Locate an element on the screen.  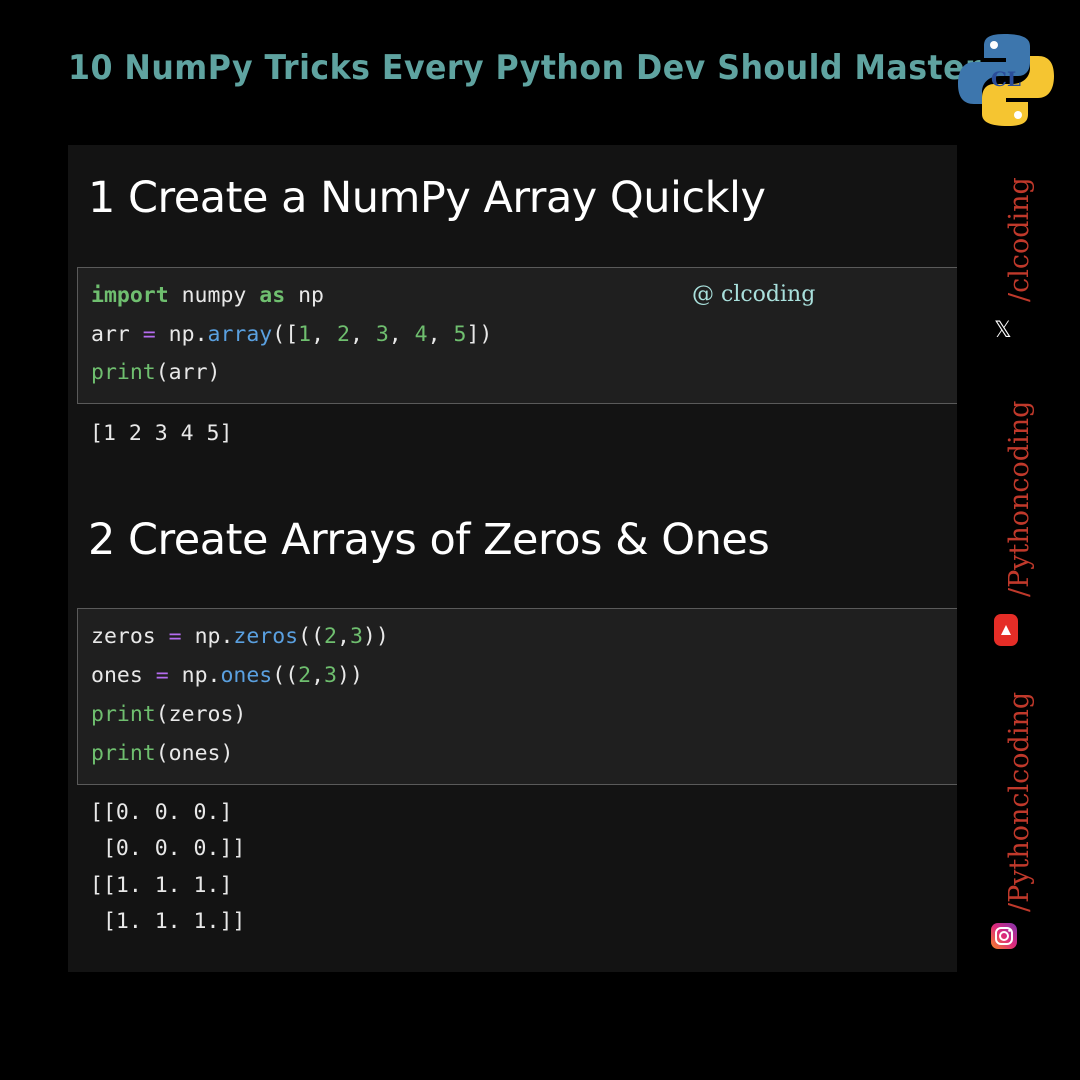
x-icon: 𝕏 is located at coordinates (1003, 330).